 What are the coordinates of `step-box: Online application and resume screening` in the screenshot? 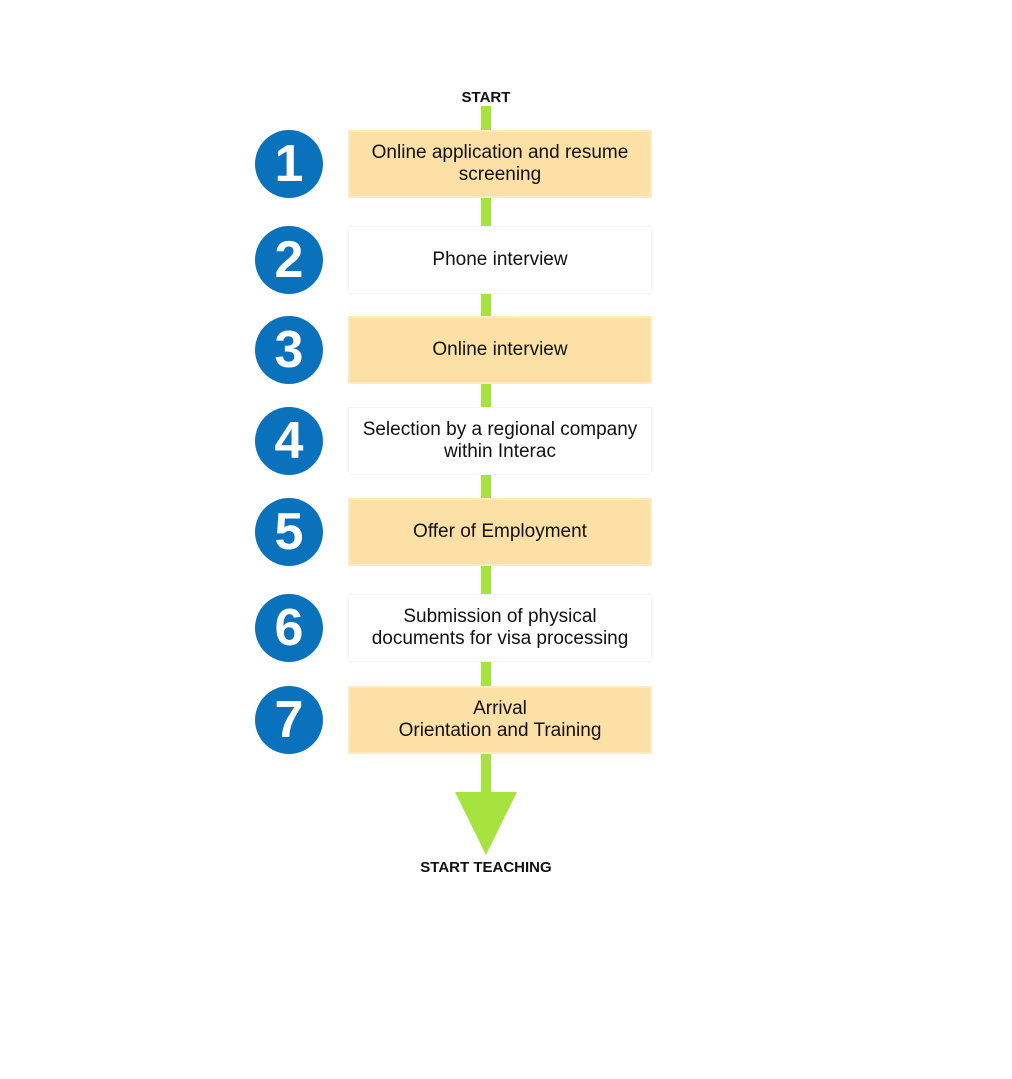 It's located at (500, 164).